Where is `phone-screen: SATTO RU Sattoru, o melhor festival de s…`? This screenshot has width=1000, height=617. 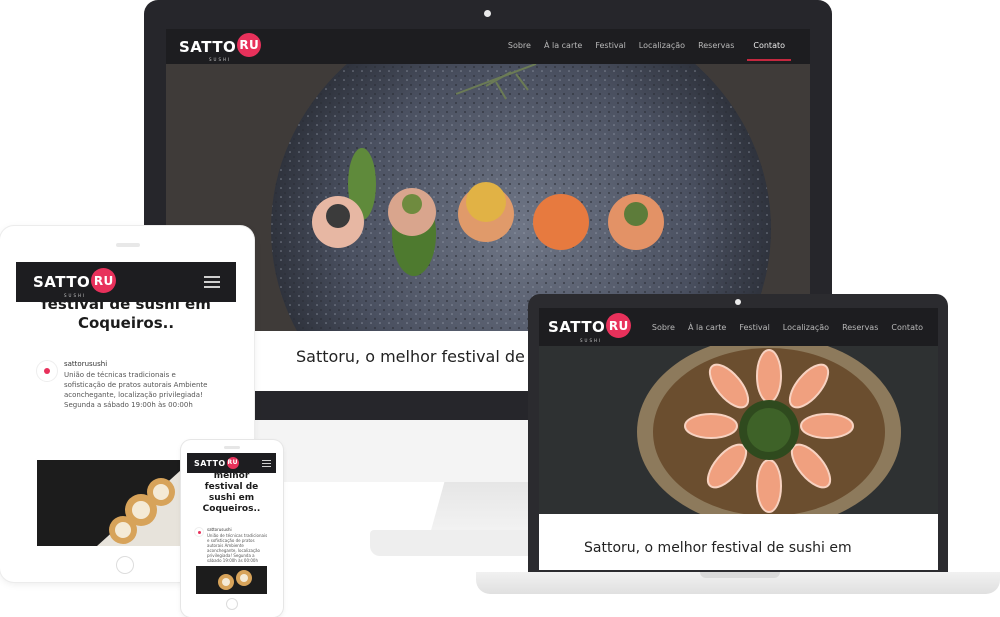 phone-screen: SATTO RU Sattoru, o melhor festival de s… is located at coordinates (231, 523).